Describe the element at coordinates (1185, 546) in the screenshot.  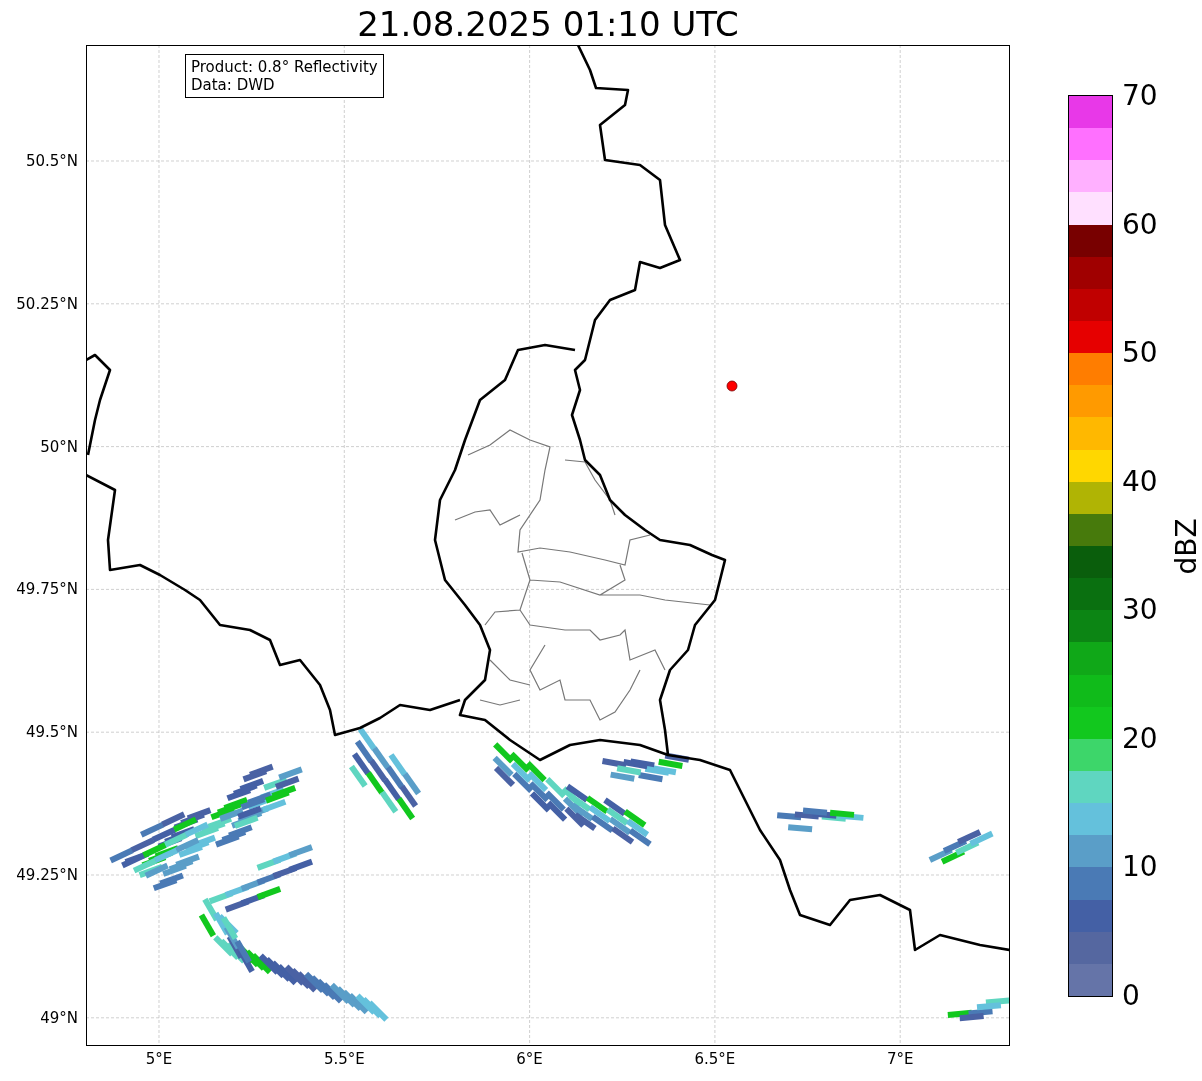
I see `colorbar-label: dBZ` at that location.